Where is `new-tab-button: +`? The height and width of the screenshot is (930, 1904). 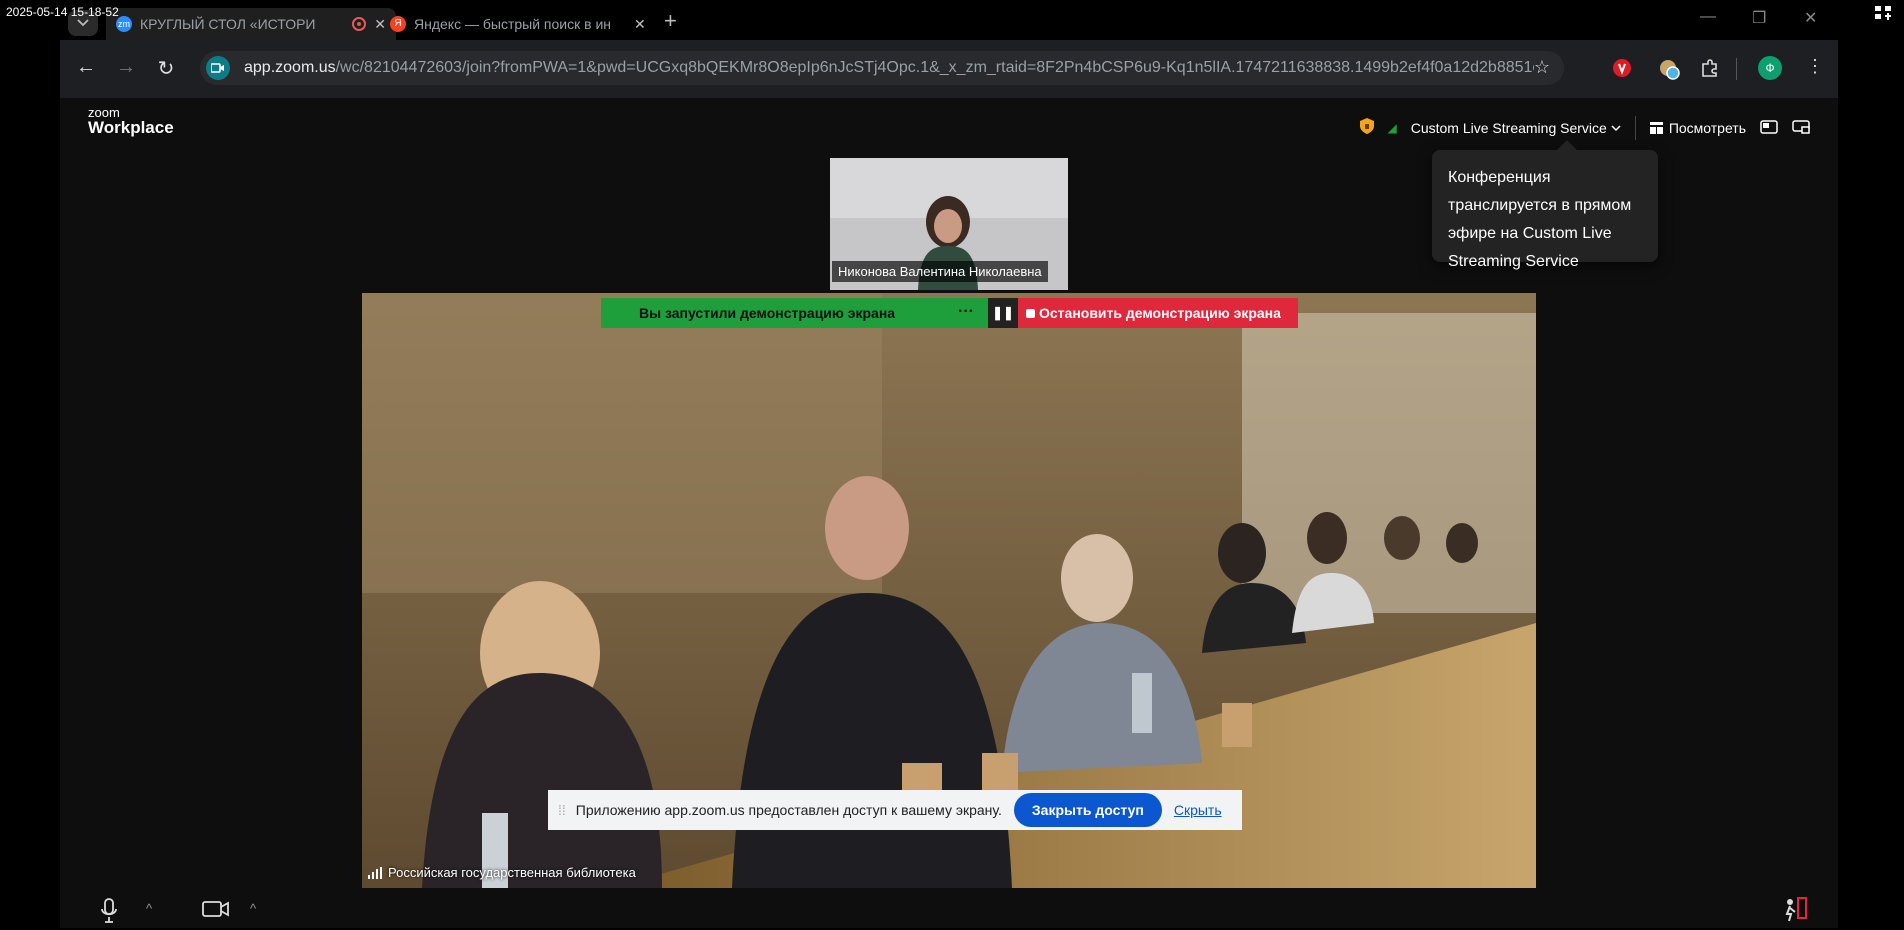 new-tab-button: + is located at coordinates (670, 21).